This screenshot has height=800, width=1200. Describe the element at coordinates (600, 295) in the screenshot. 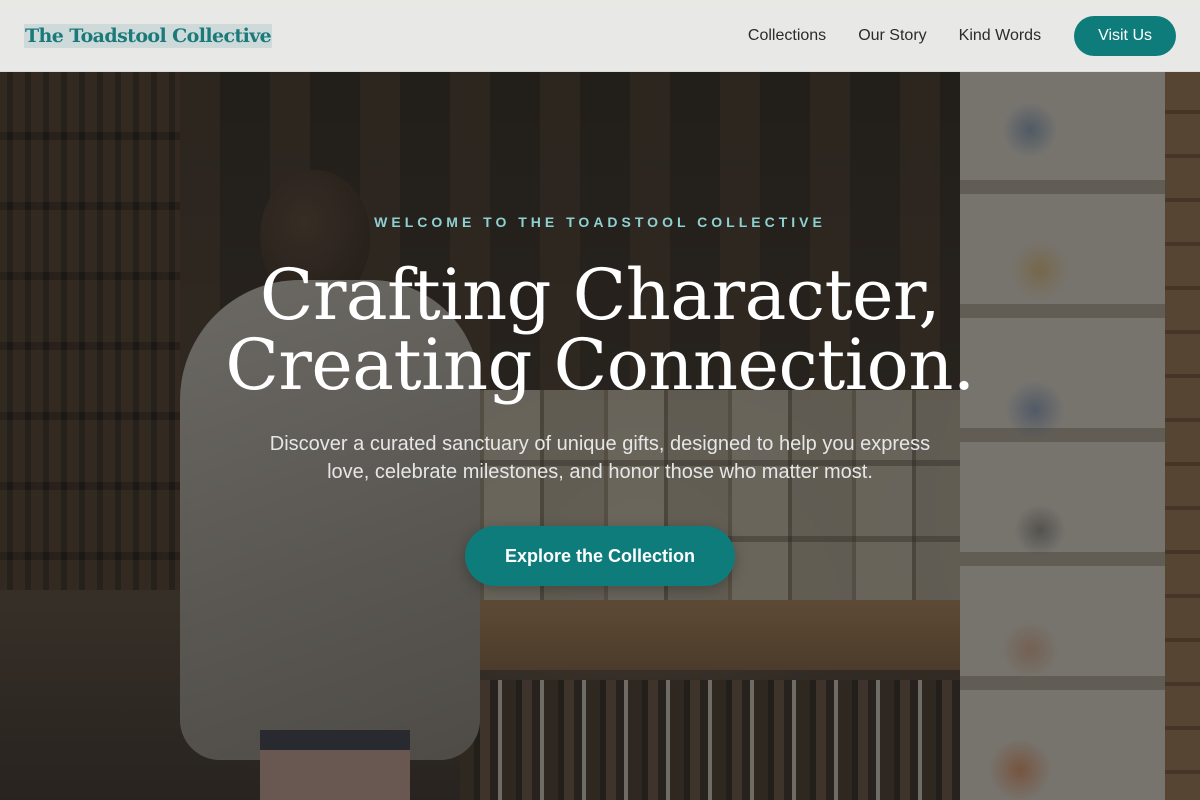

I see `hero-headline-line-1: Crafting Character,` at that location.